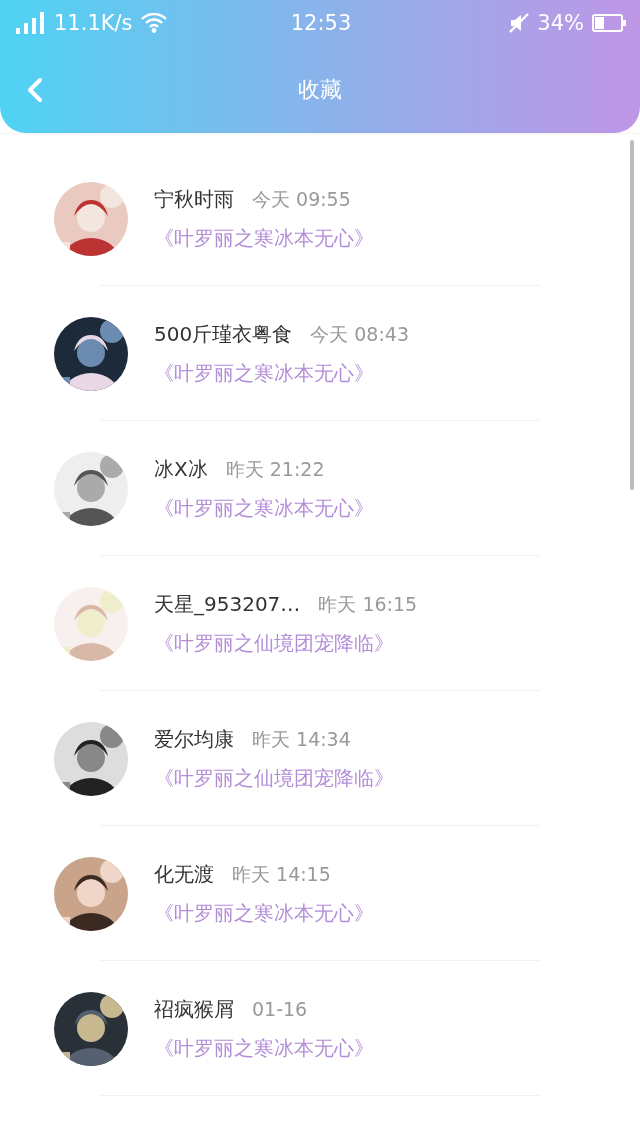 The height and width of the screenshot is (1138, 640). What do you see at coordinates (301, 739) in the screenshot?
I see `timestamp: 昨天 14:34` at bounding box center [301, 739].